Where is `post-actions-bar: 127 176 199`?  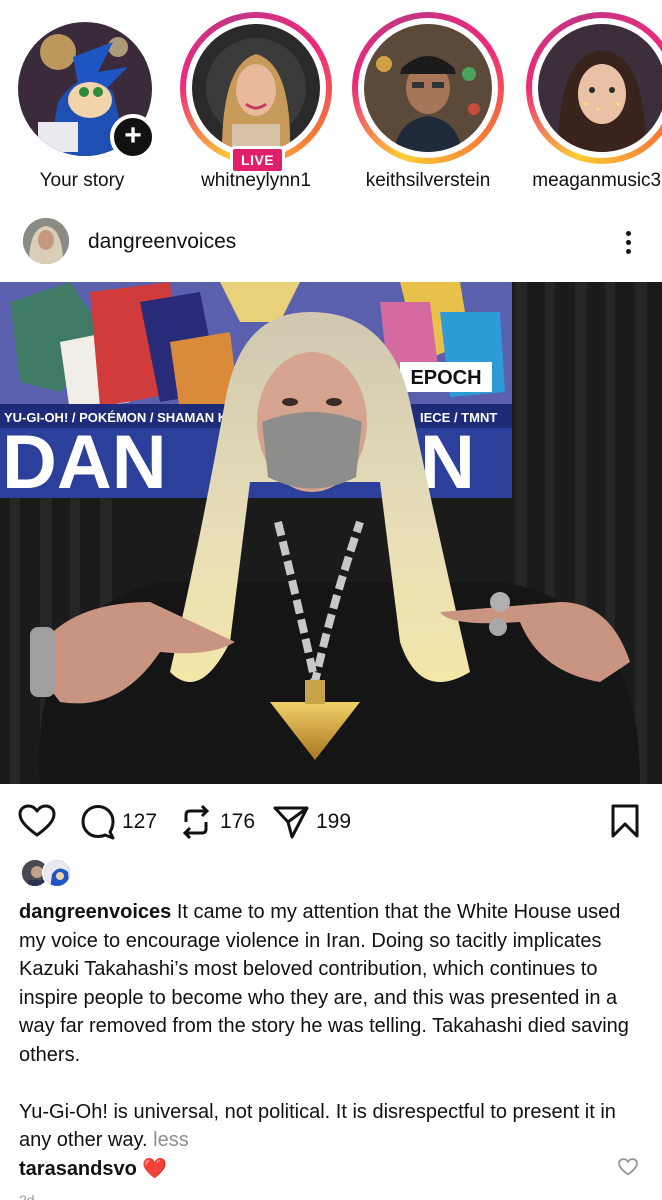 post-actions-bar: 127 176 199 is located at coordinates (331, 822).